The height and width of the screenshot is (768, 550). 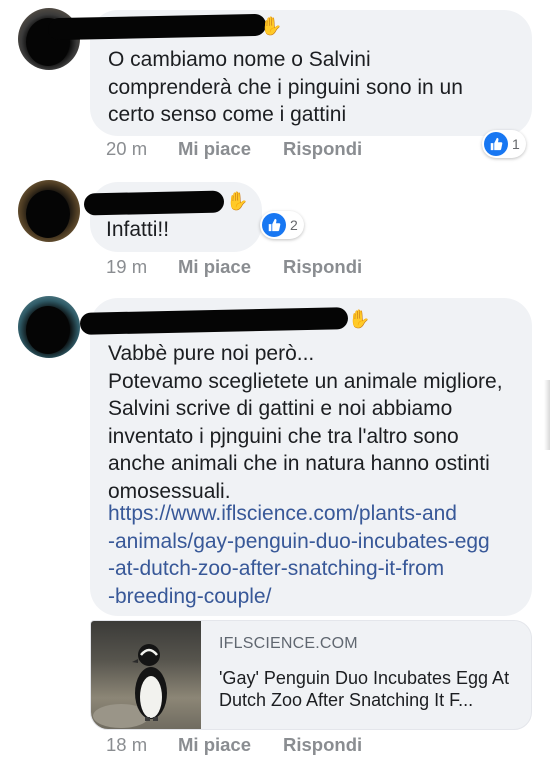 What do you see at coordinates (294, 225) in the screenshot?
I see `reaction-count: 2` at bounding box center [294, 225].